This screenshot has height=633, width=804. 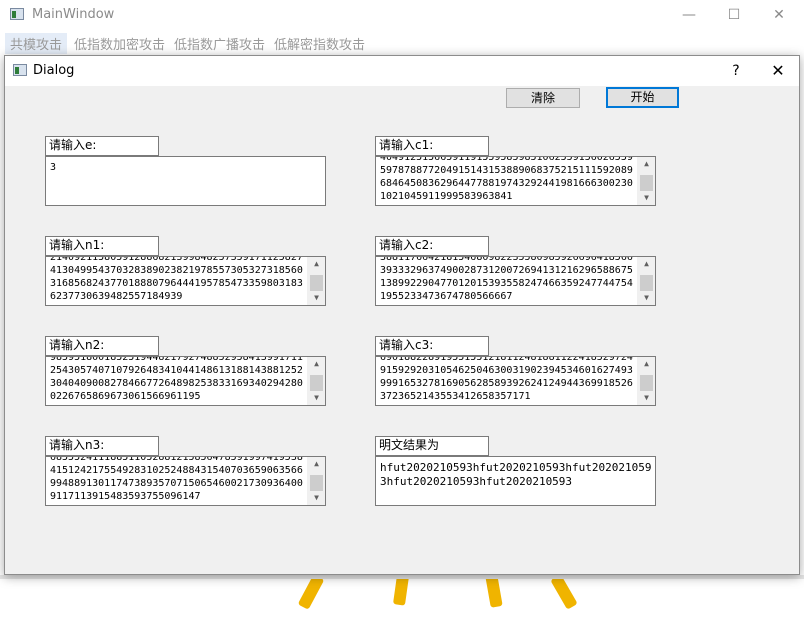 I want to click on dialog-icon, so click(x=20, y=70).